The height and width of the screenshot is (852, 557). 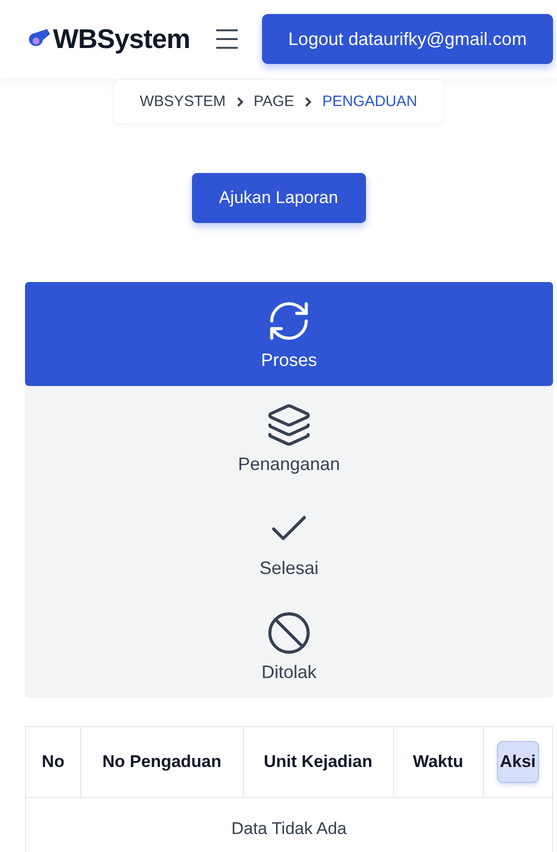 I want to click on submit-report-button: Ajukan Laporan, so click(x=279, y=198).